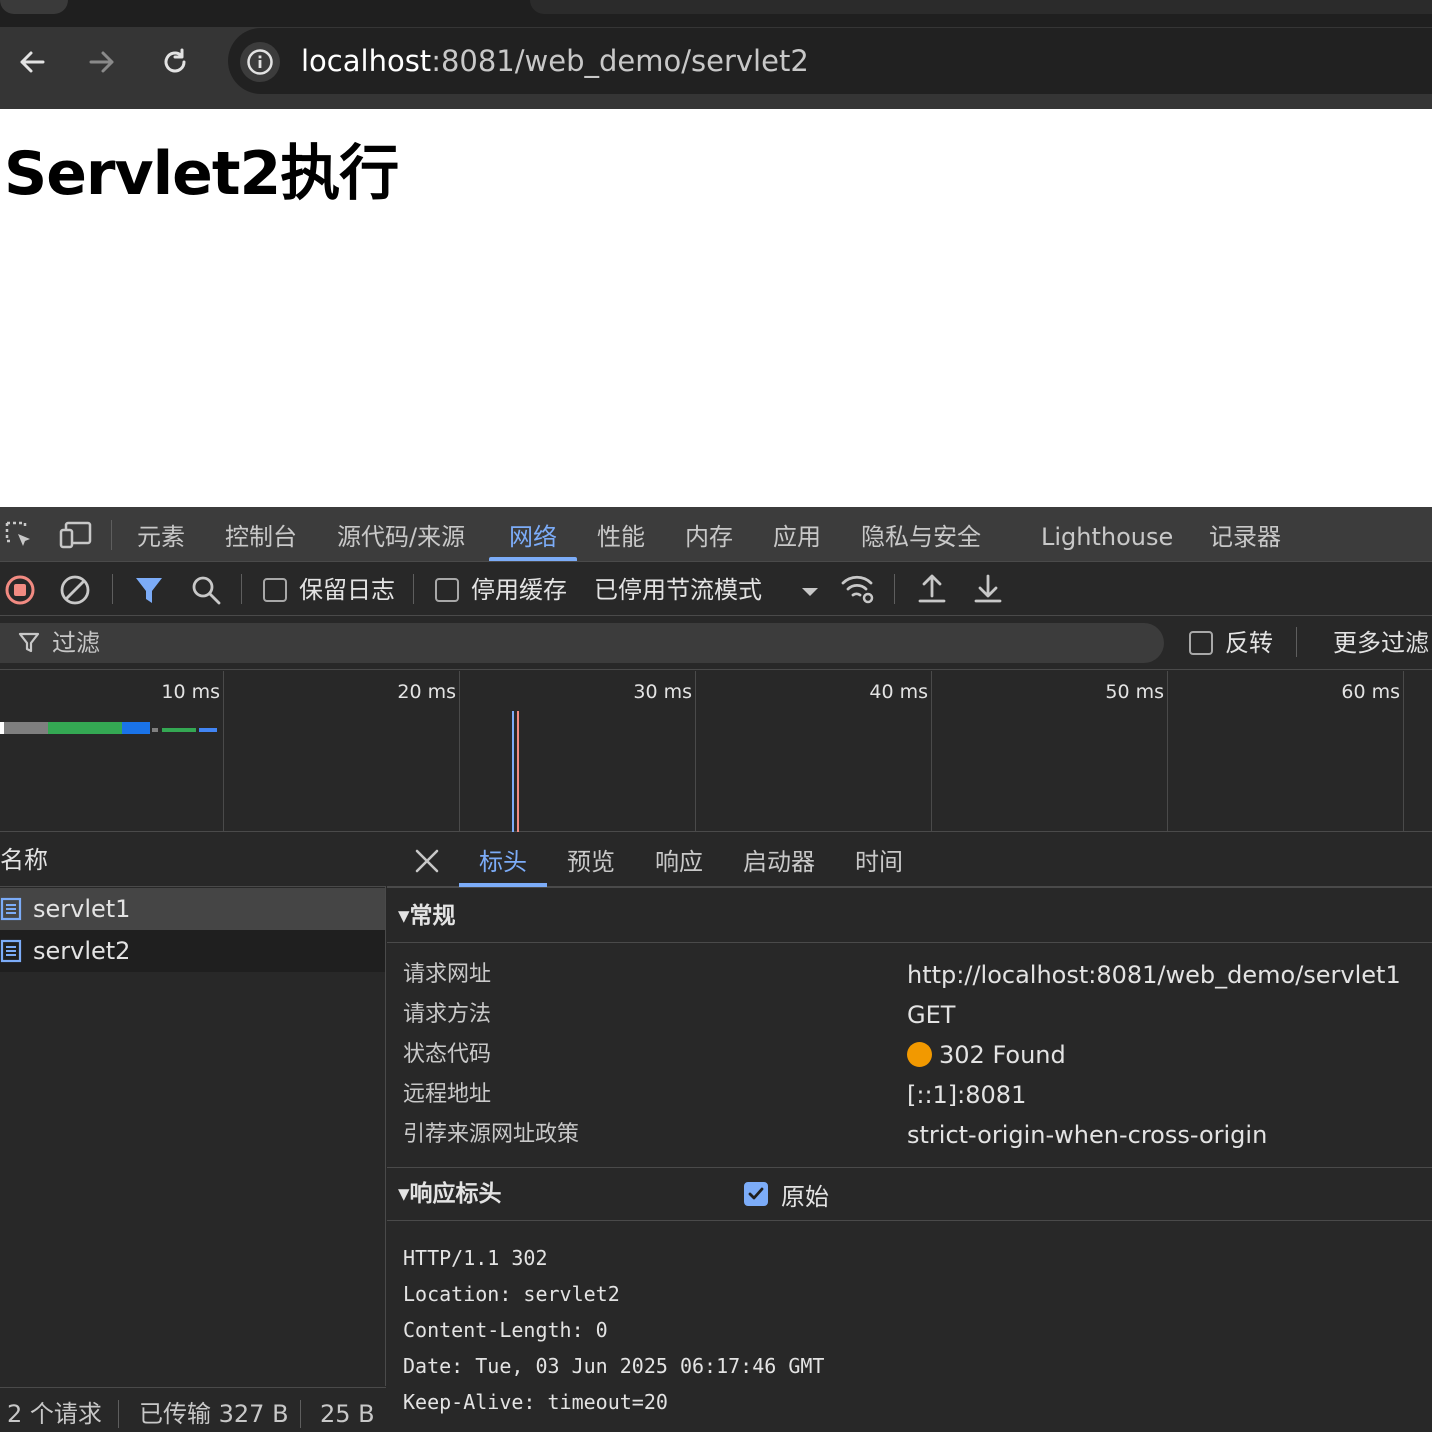 This screenshot has height=1432, width=1432. I want to click on timeline-label: 40 ms, so click(898, 692).